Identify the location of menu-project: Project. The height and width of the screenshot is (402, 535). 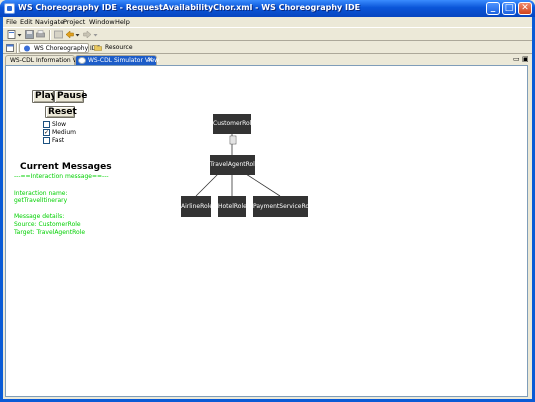
(74, 22).